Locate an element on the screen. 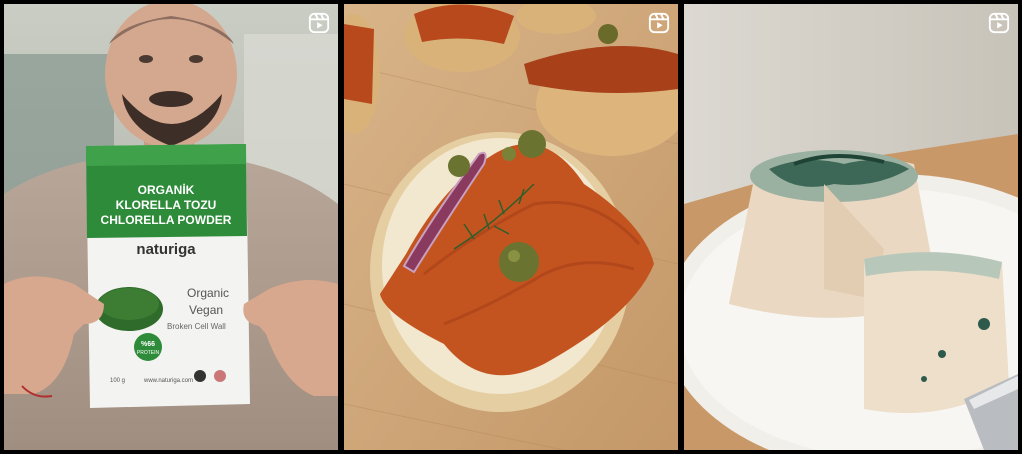  package-title-tr: ORGANİK is located at coordinates (166, 189).